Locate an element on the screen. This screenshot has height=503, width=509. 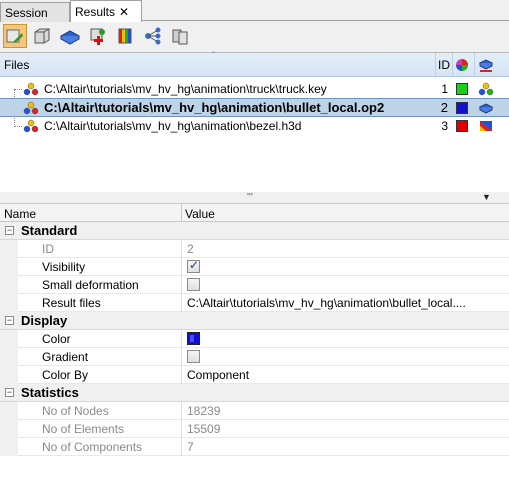
files-column-header: Files is located at coordinates (16, 65).